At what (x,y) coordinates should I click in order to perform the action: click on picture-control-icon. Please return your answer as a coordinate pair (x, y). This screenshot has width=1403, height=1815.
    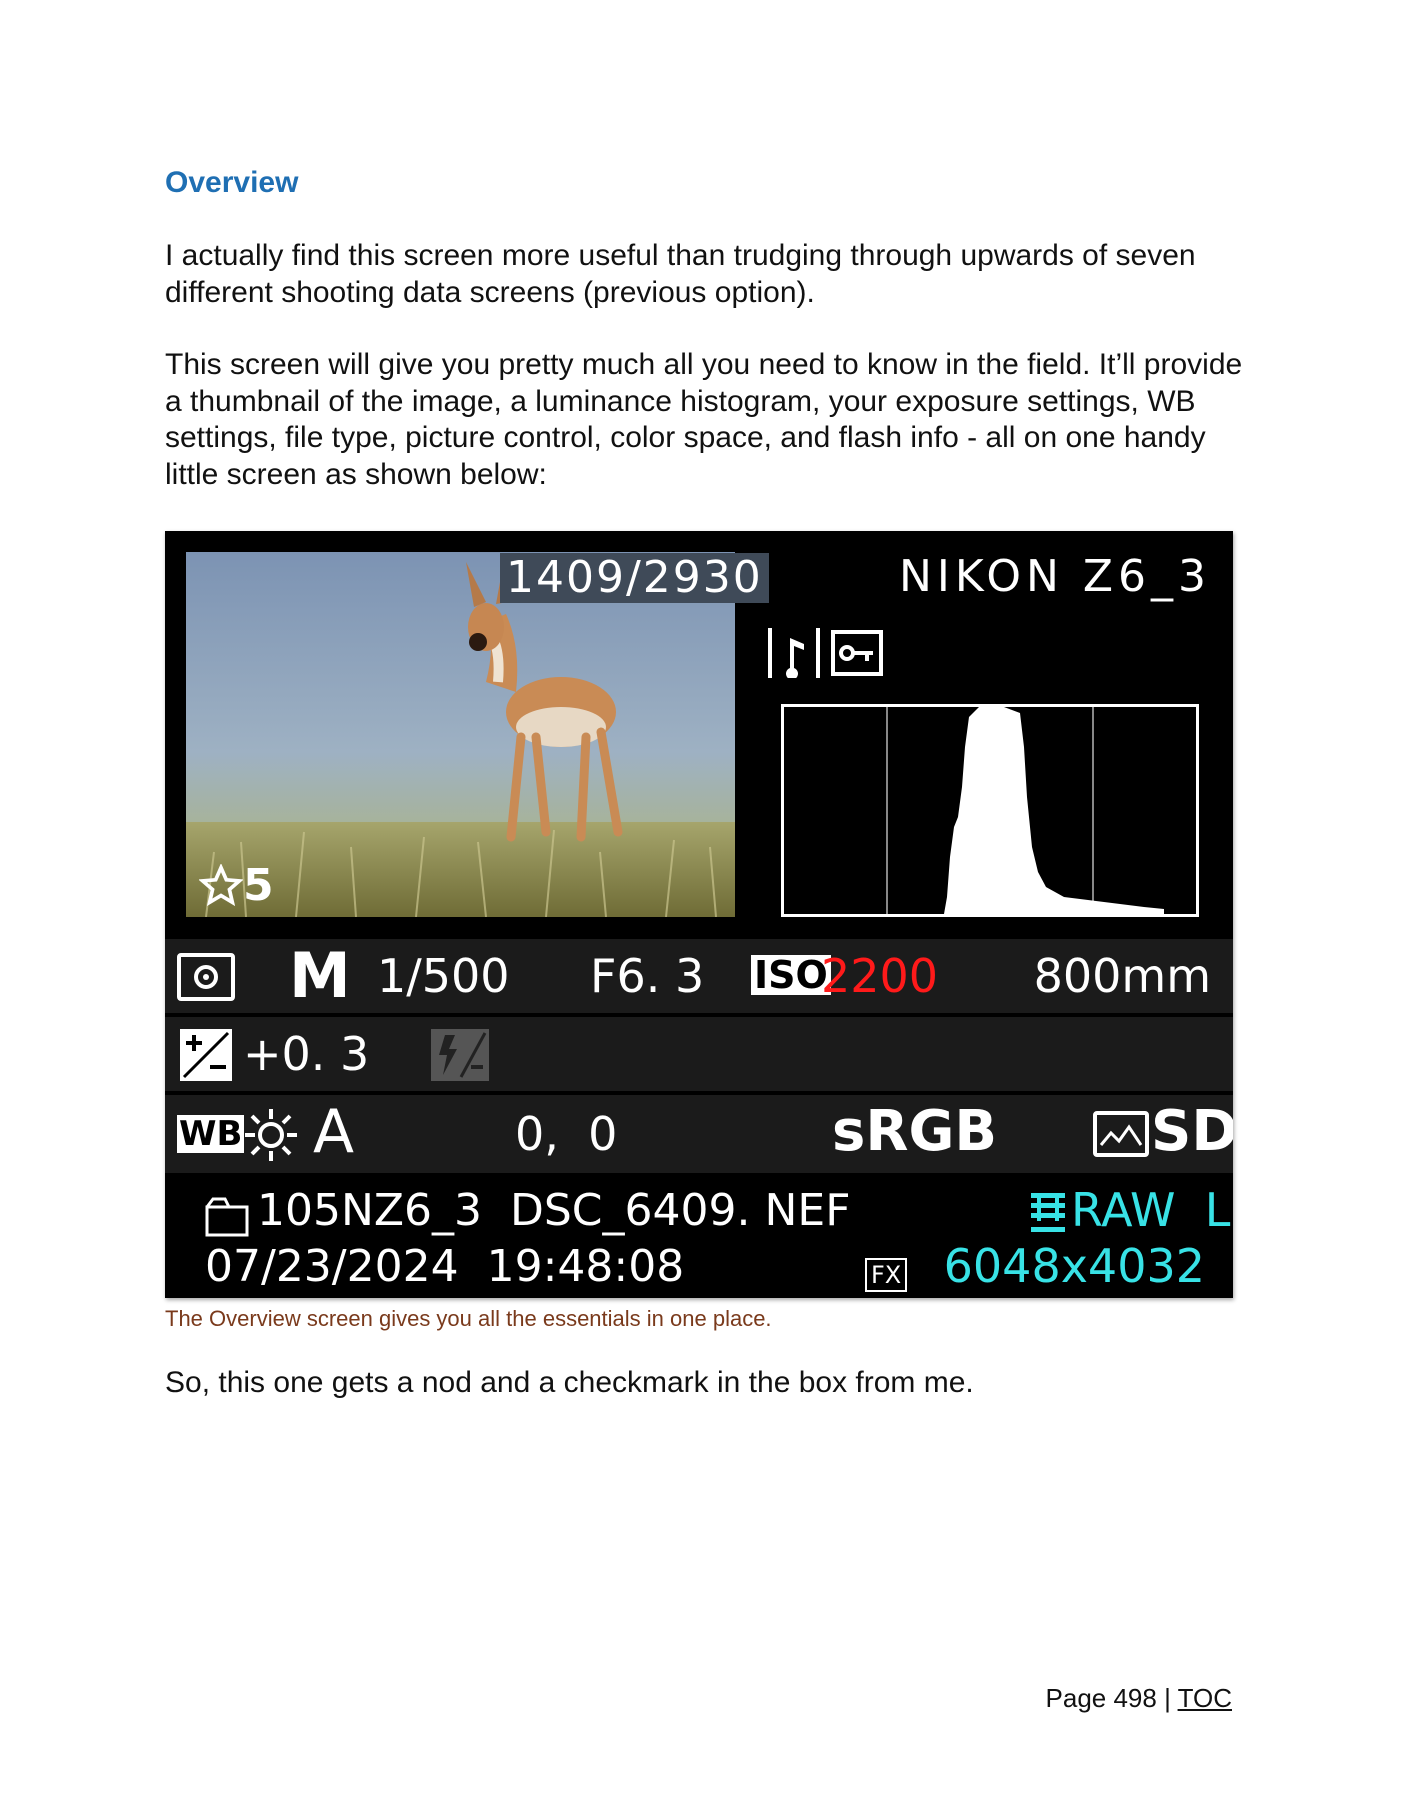
    Looking at the image, I should click on (1121, 1134).